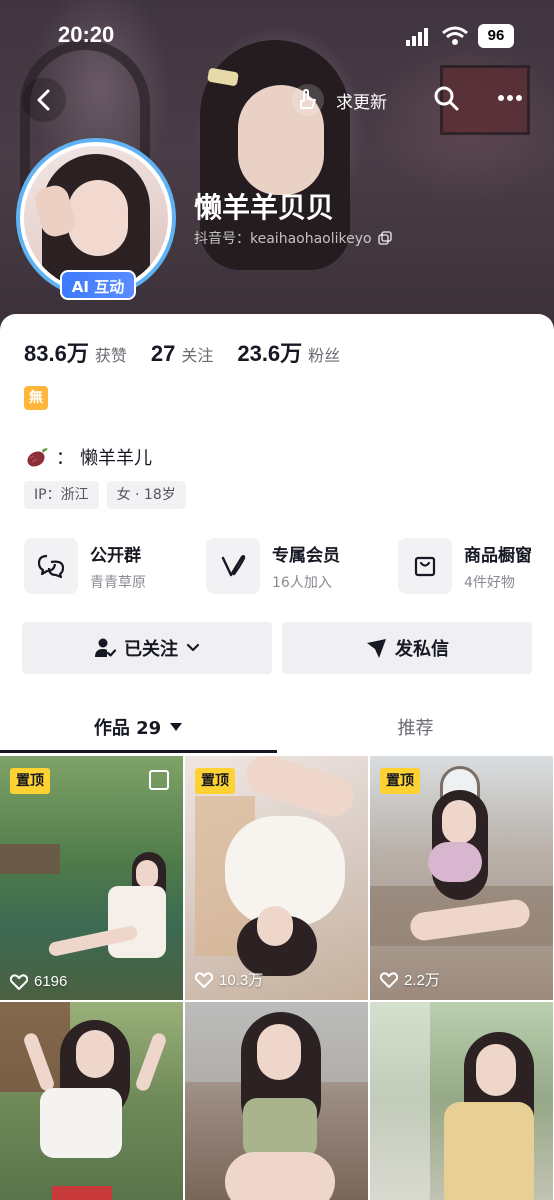  What do you see at coordinates (229, 979) in the screenshot?
I see `likes-count: 10.3万` at bounding box center [229, 979].